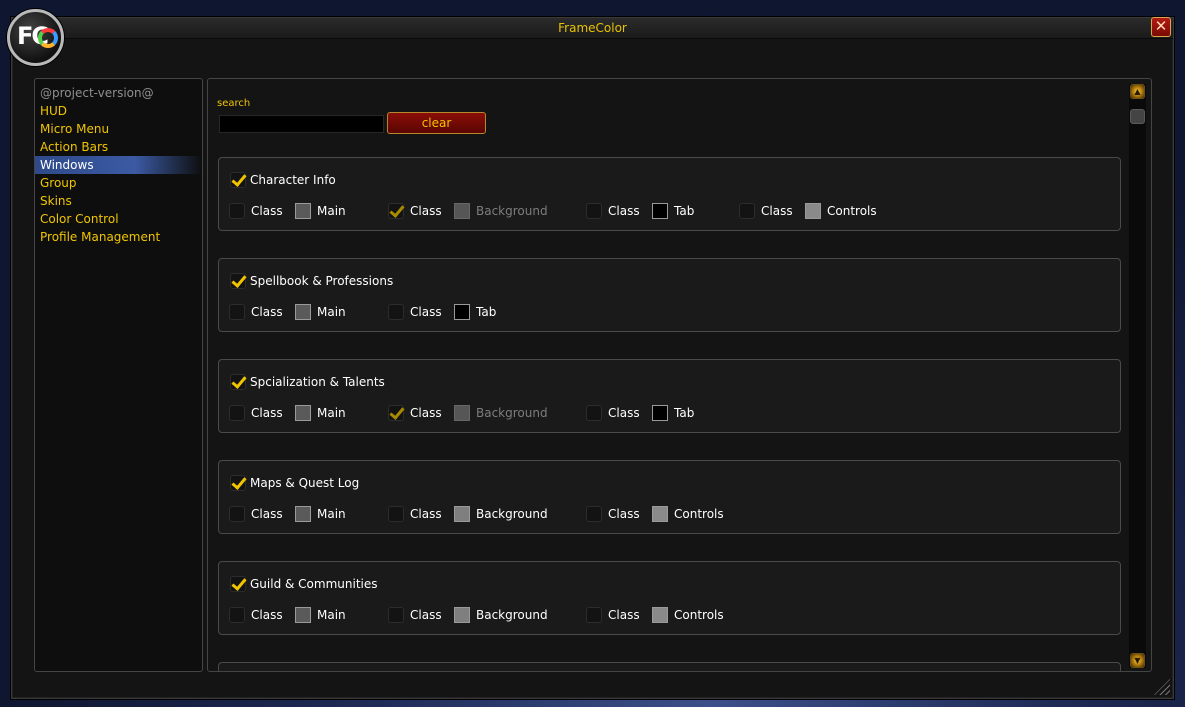 This screenshot has width=1185, height=707. I want to click on sidebar-item-skins: Skins, so click(118, 201).